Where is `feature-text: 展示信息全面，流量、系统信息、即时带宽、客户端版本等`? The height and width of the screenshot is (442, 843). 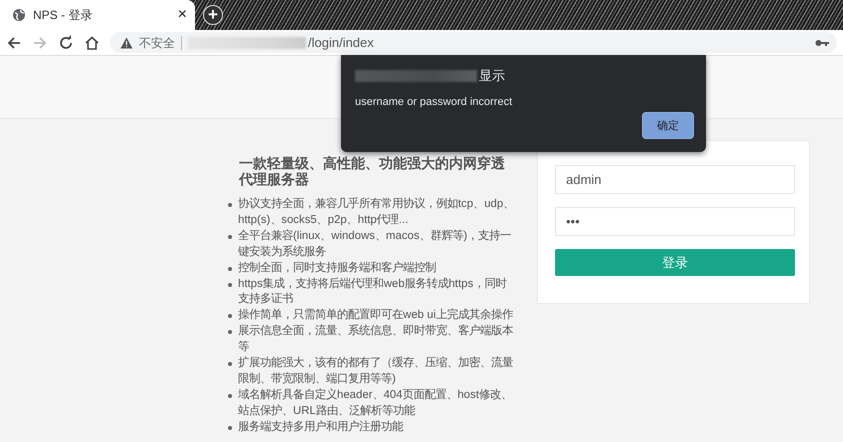 feature-text: 展示信息全面，流量、系统信息、即时带宽、客户端版本等 is located at coordinates (376, 340).